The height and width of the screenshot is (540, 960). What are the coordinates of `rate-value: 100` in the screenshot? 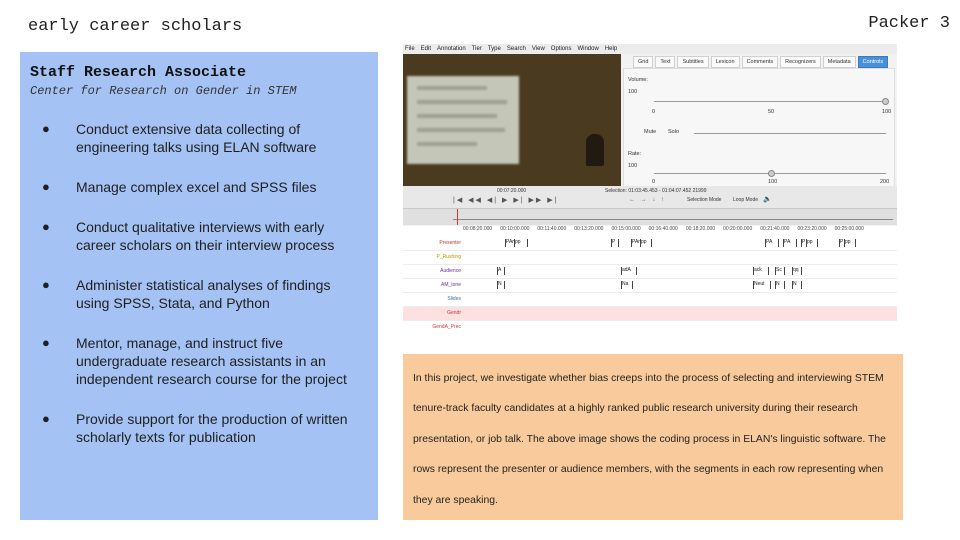 It's located at (633, 166).